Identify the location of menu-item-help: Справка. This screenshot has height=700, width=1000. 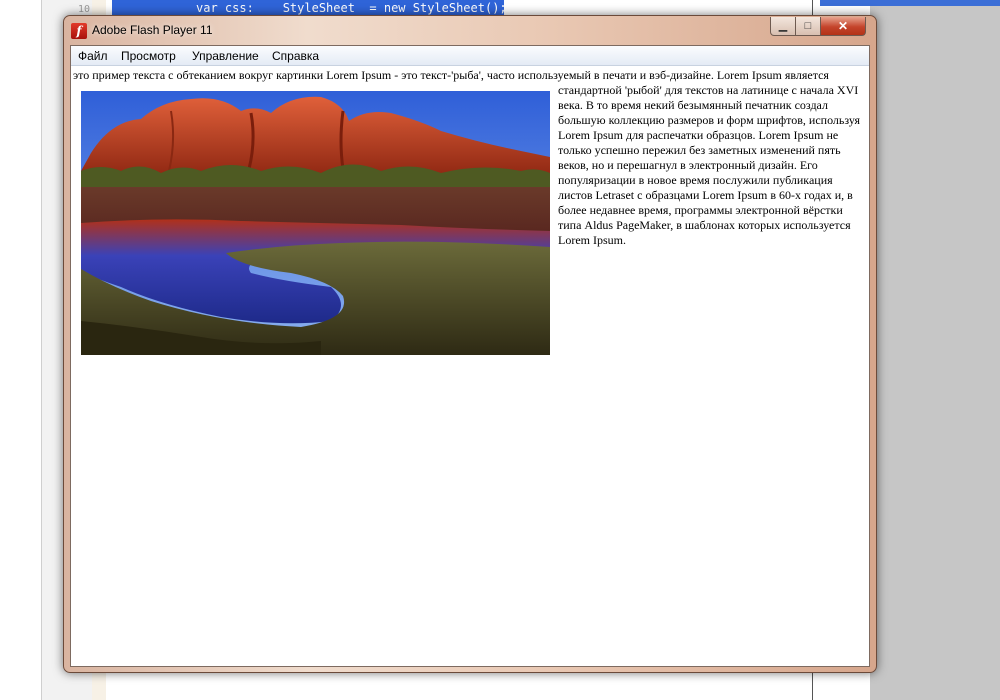
(295, 56).